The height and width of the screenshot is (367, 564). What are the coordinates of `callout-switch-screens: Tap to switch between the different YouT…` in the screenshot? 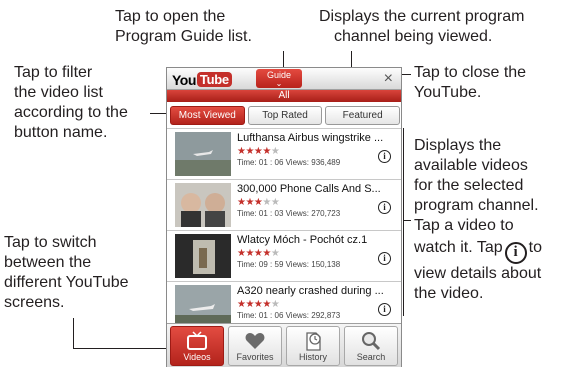 It's located at (66, 272).